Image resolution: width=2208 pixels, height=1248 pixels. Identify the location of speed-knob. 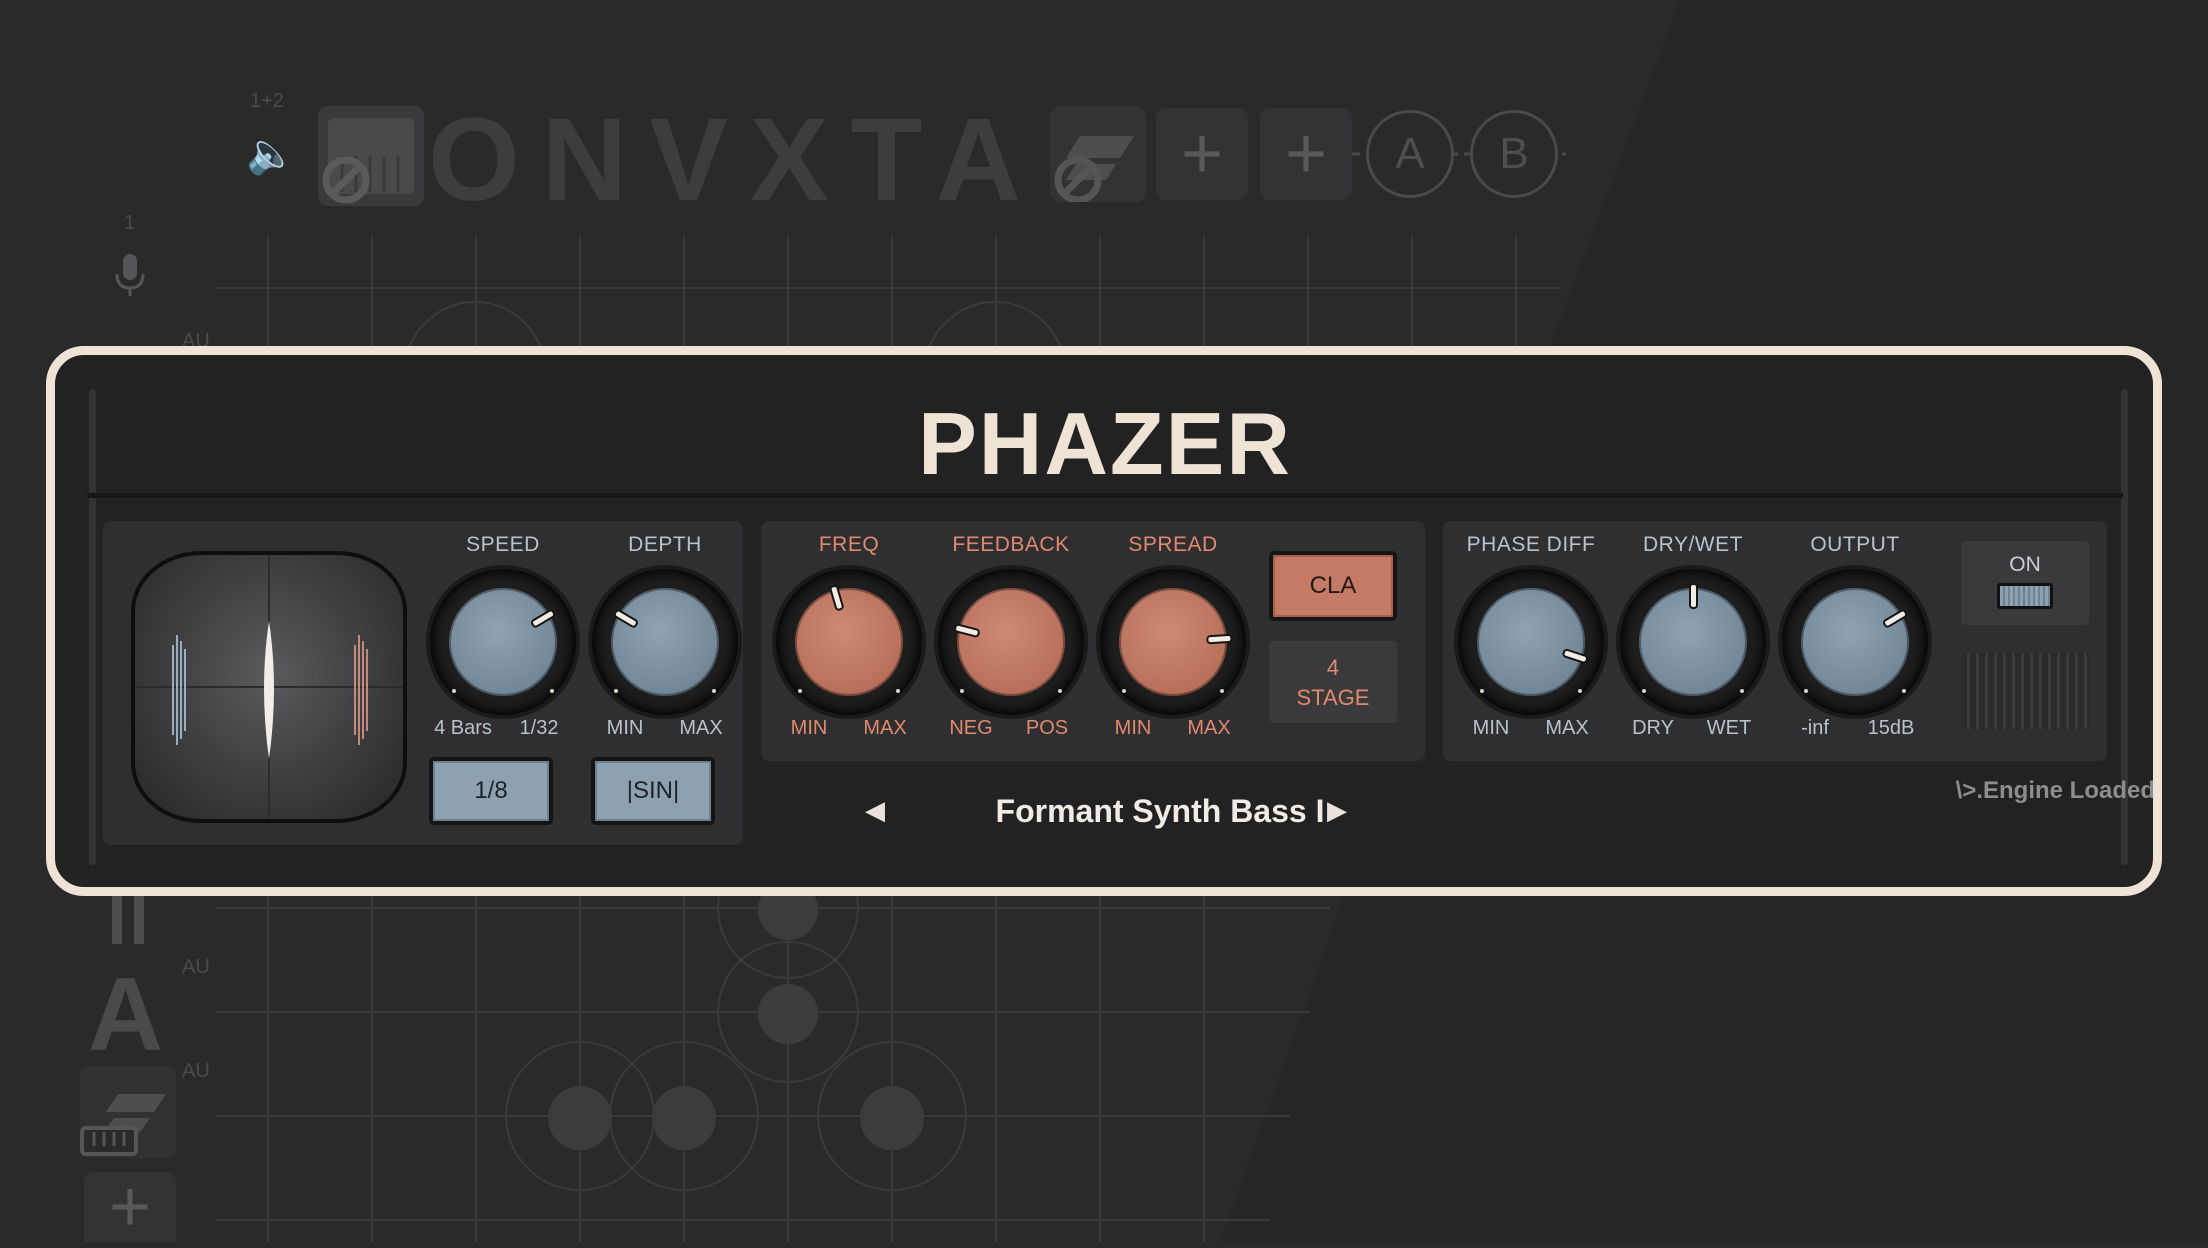
(503, 642).